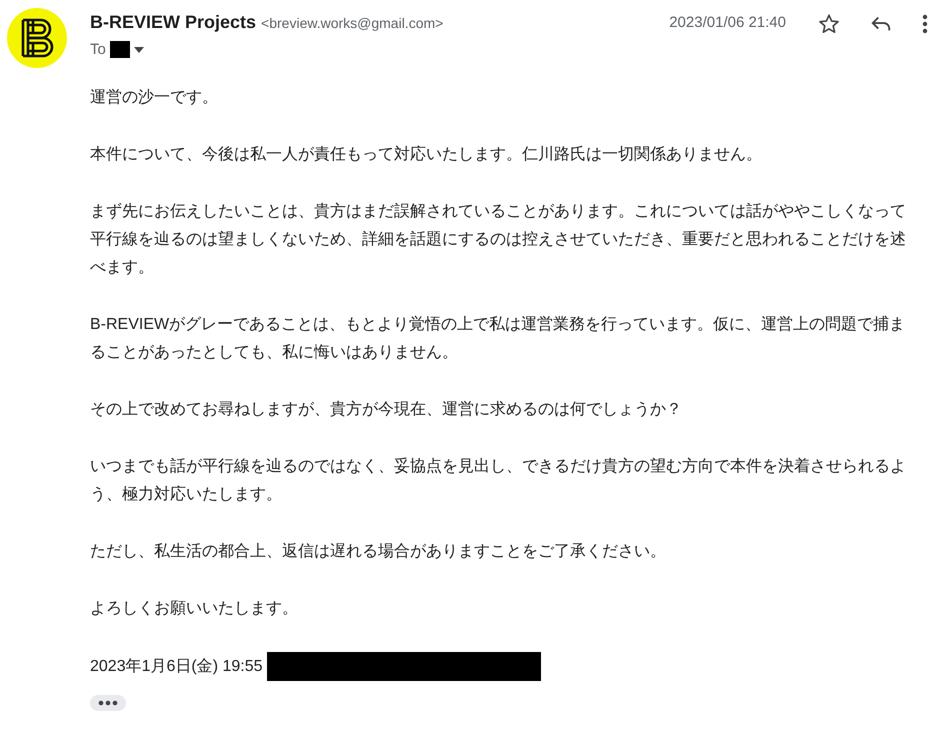 The image size is (942, 736). I want to click on sender-email: <breview.works@gmail.com>, so click(352, 23).